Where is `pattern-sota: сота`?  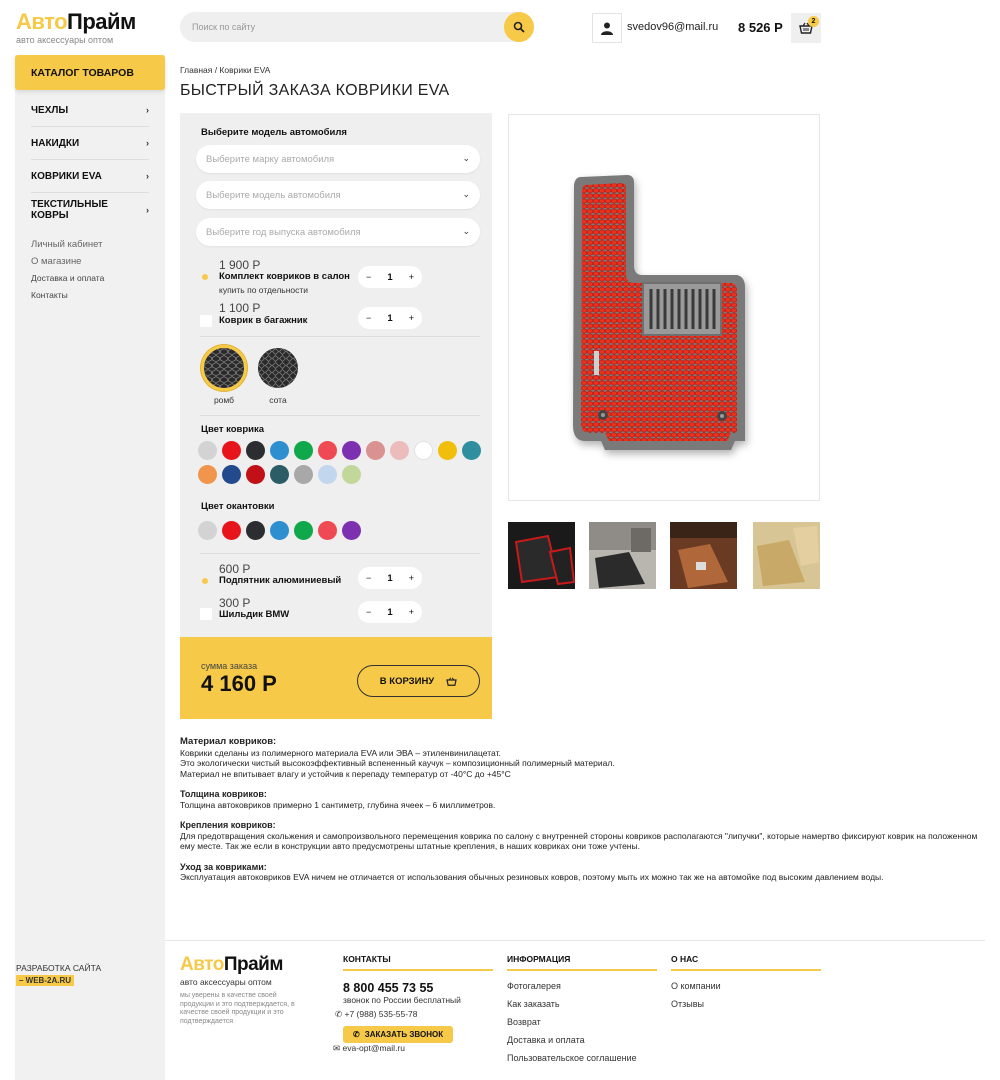 pattern-sota: сота is located at coordinates (278, 375).